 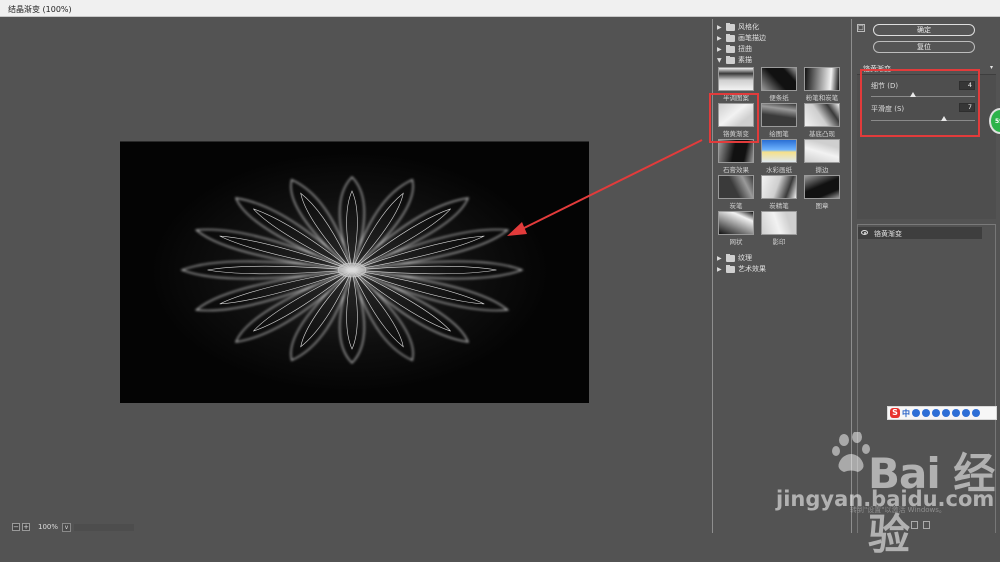 What do you see at coordinates (991, 67) in the screenshot?
I see `chevron-down-icon: ▾` at bounding box center [991, 67].